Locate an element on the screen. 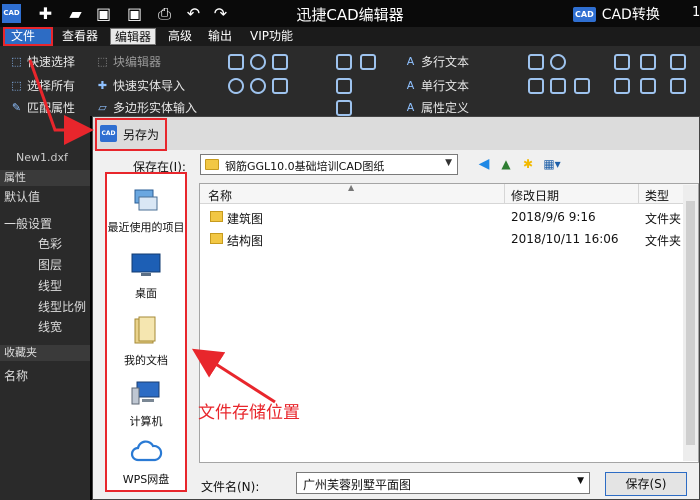  place-wps-cloud: WPS网盘 is located at coordinates (146, 463).